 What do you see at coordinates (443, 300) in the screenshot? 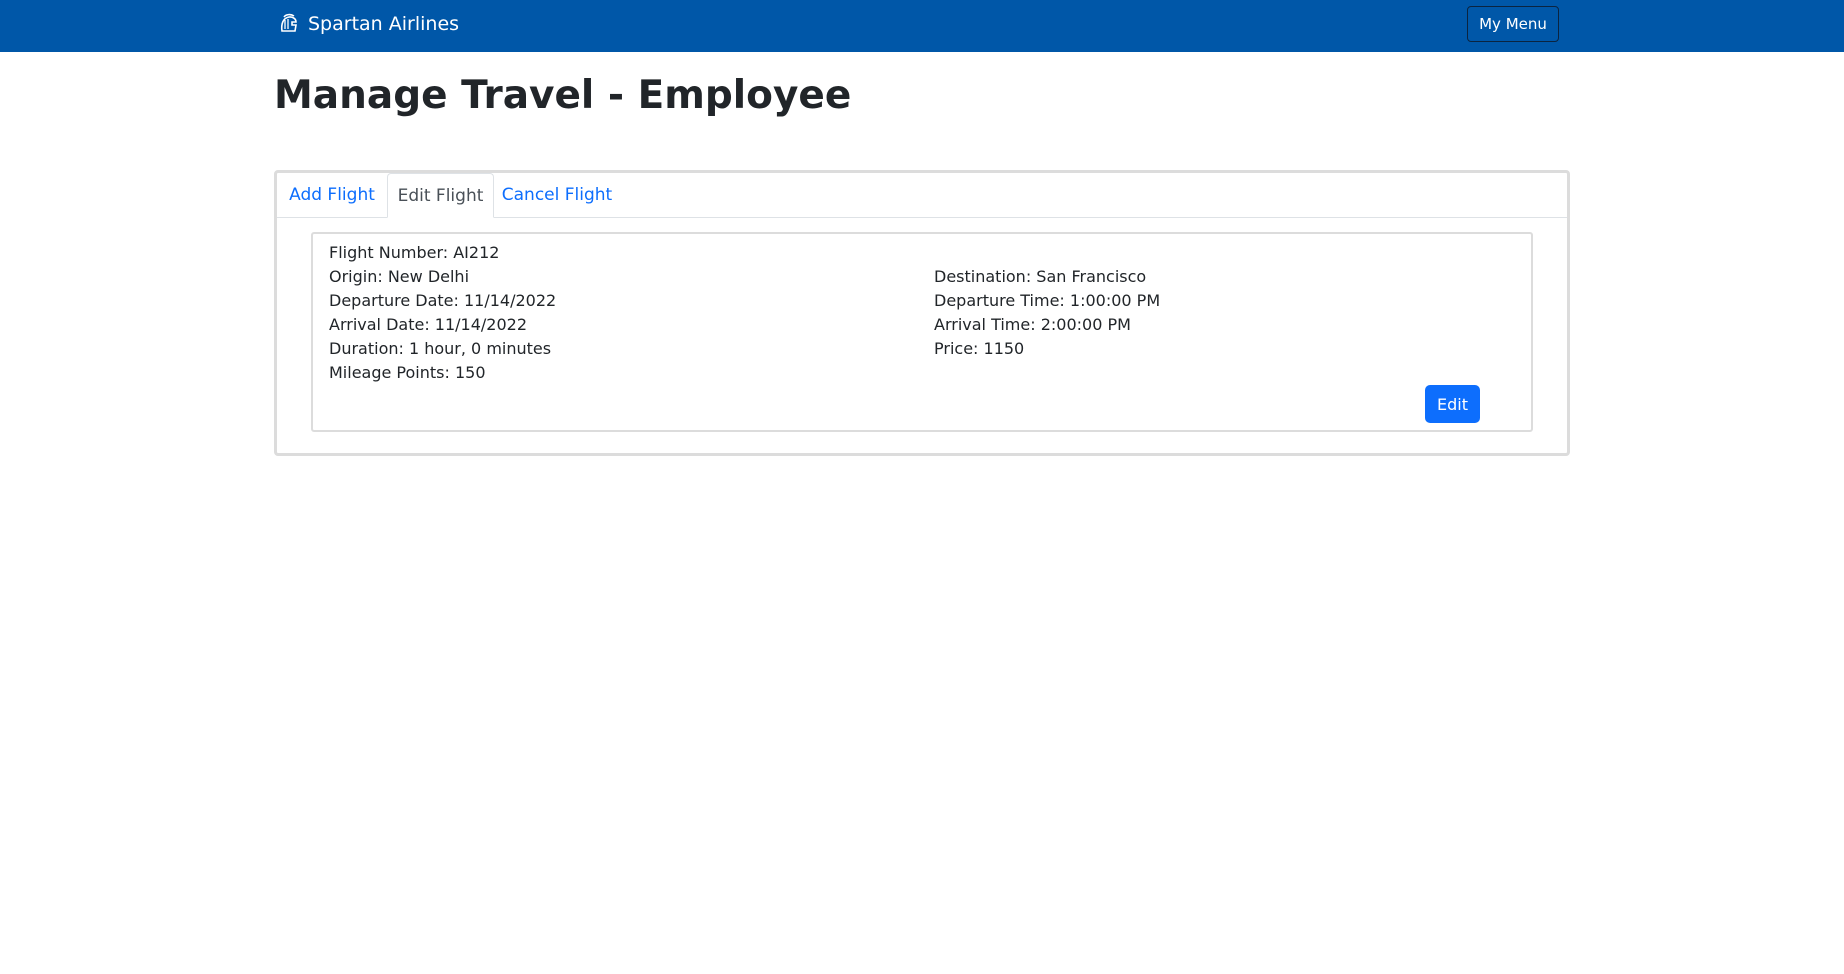
I see `departure-date-text: Departure Date: 11/14/2022` at bounding box center [443, 300].